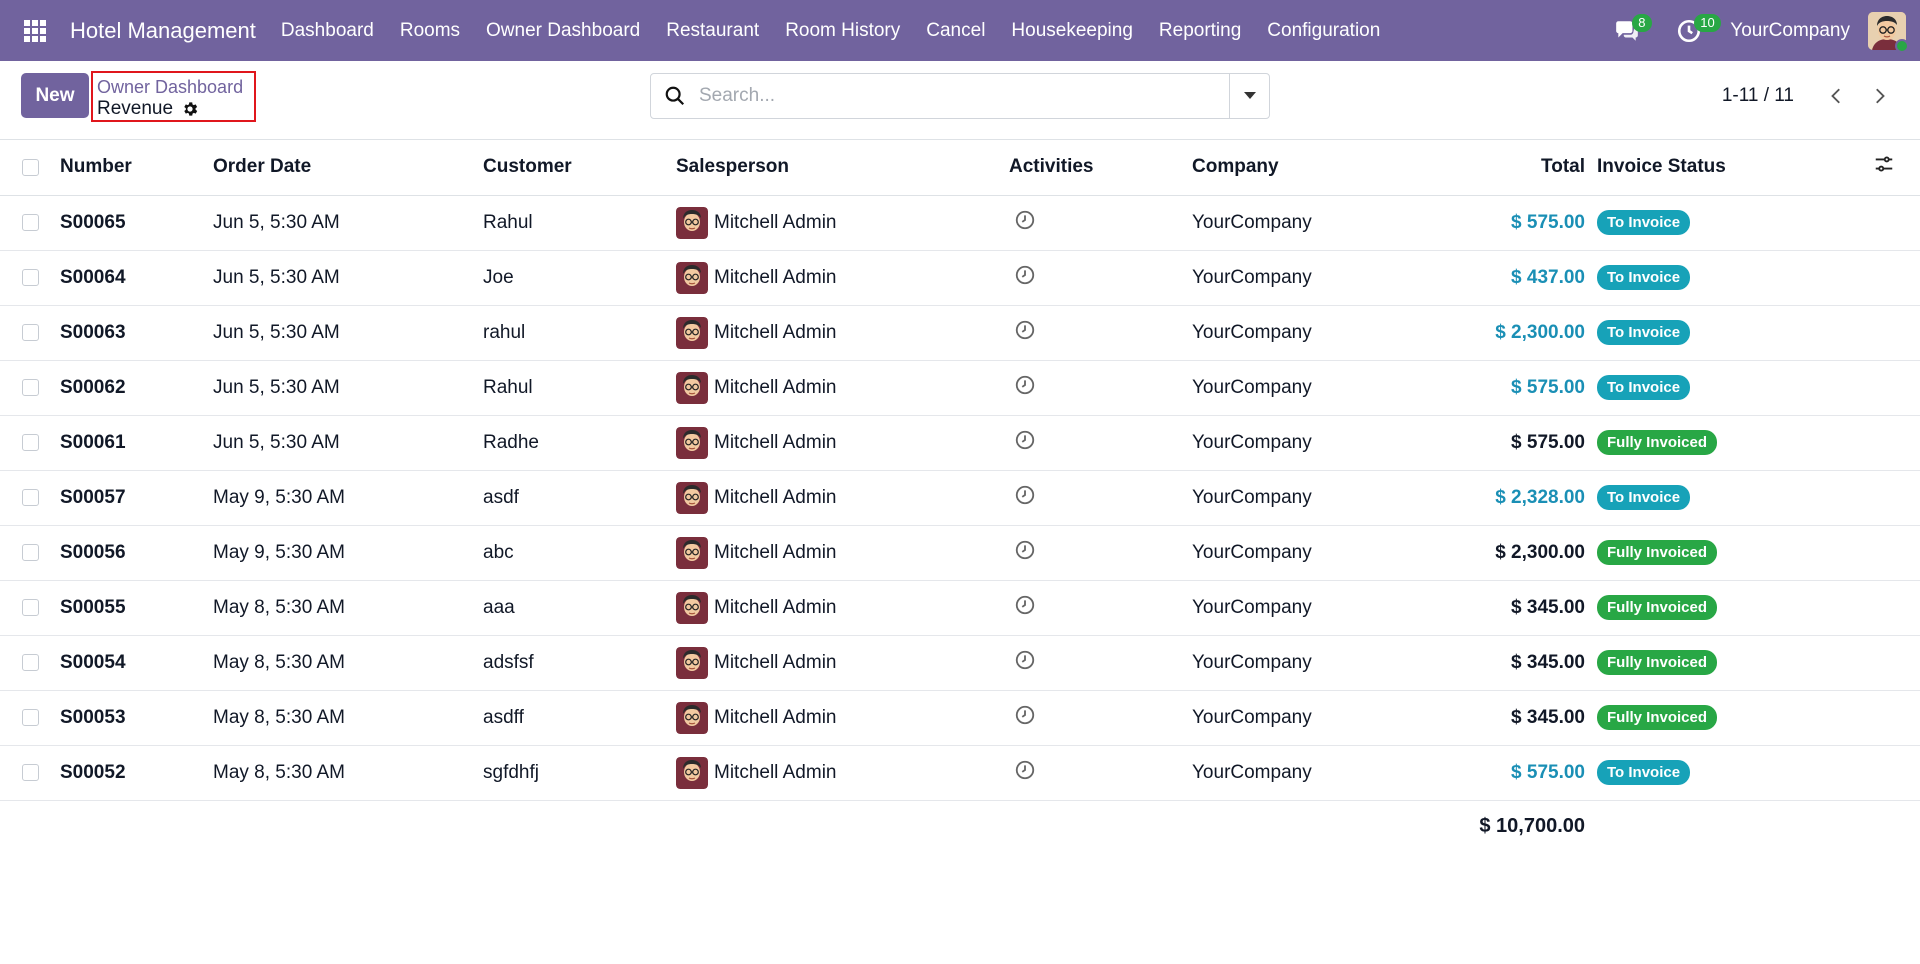 Image resolution: width=1920 pixels, height=964 pixels. What do you see at coordinates (579, 608) in the screenshot?
I see `customer-name: aaa` at bounding box center [579, 608].